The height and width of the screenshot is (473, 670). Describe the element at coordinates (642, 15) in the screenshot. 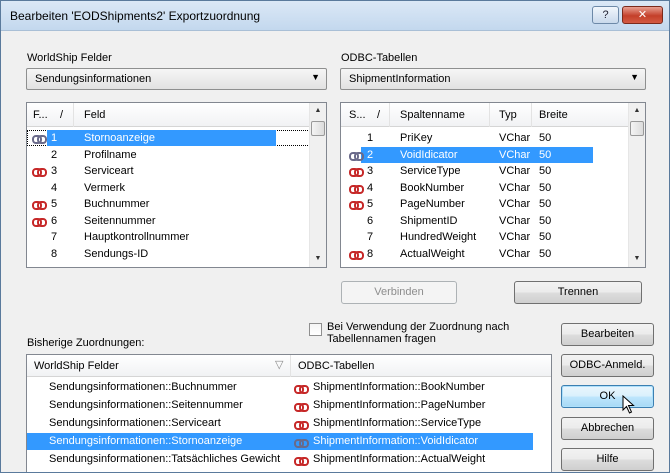

I see `close-button: ✕` at that location.